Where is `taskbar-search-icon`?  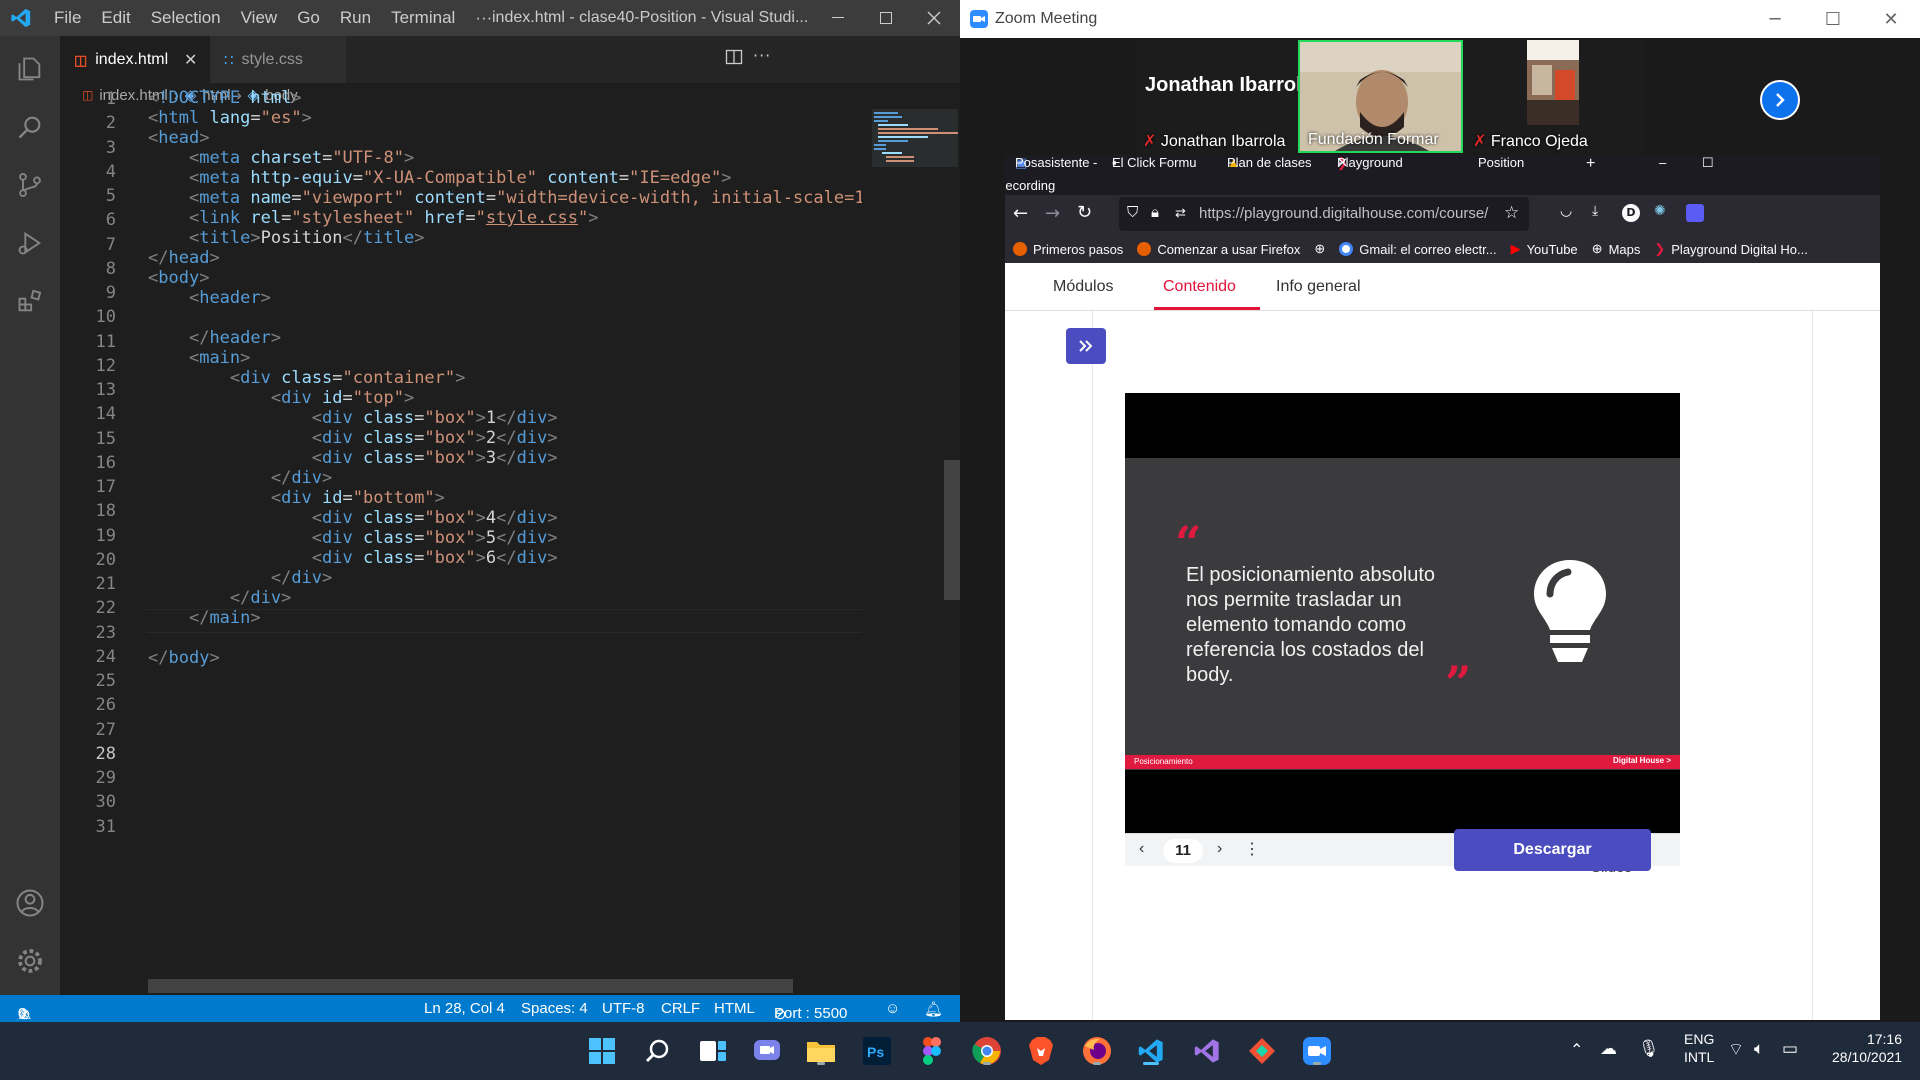
taskbar-search-icon is located at coordinates (657, 1051).